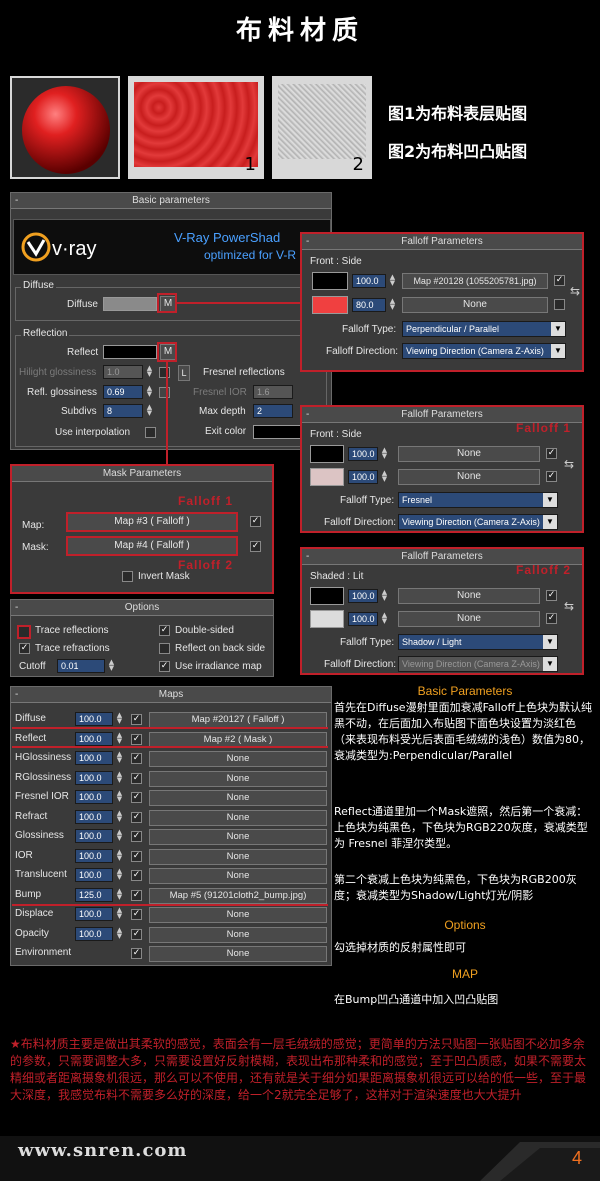 This screenshot has width=600, height=1181. What do you see at coordinates (559, 280) in the screenshot?
I see `front-map-checkbox: ✓` at bounding box center [559, 280].